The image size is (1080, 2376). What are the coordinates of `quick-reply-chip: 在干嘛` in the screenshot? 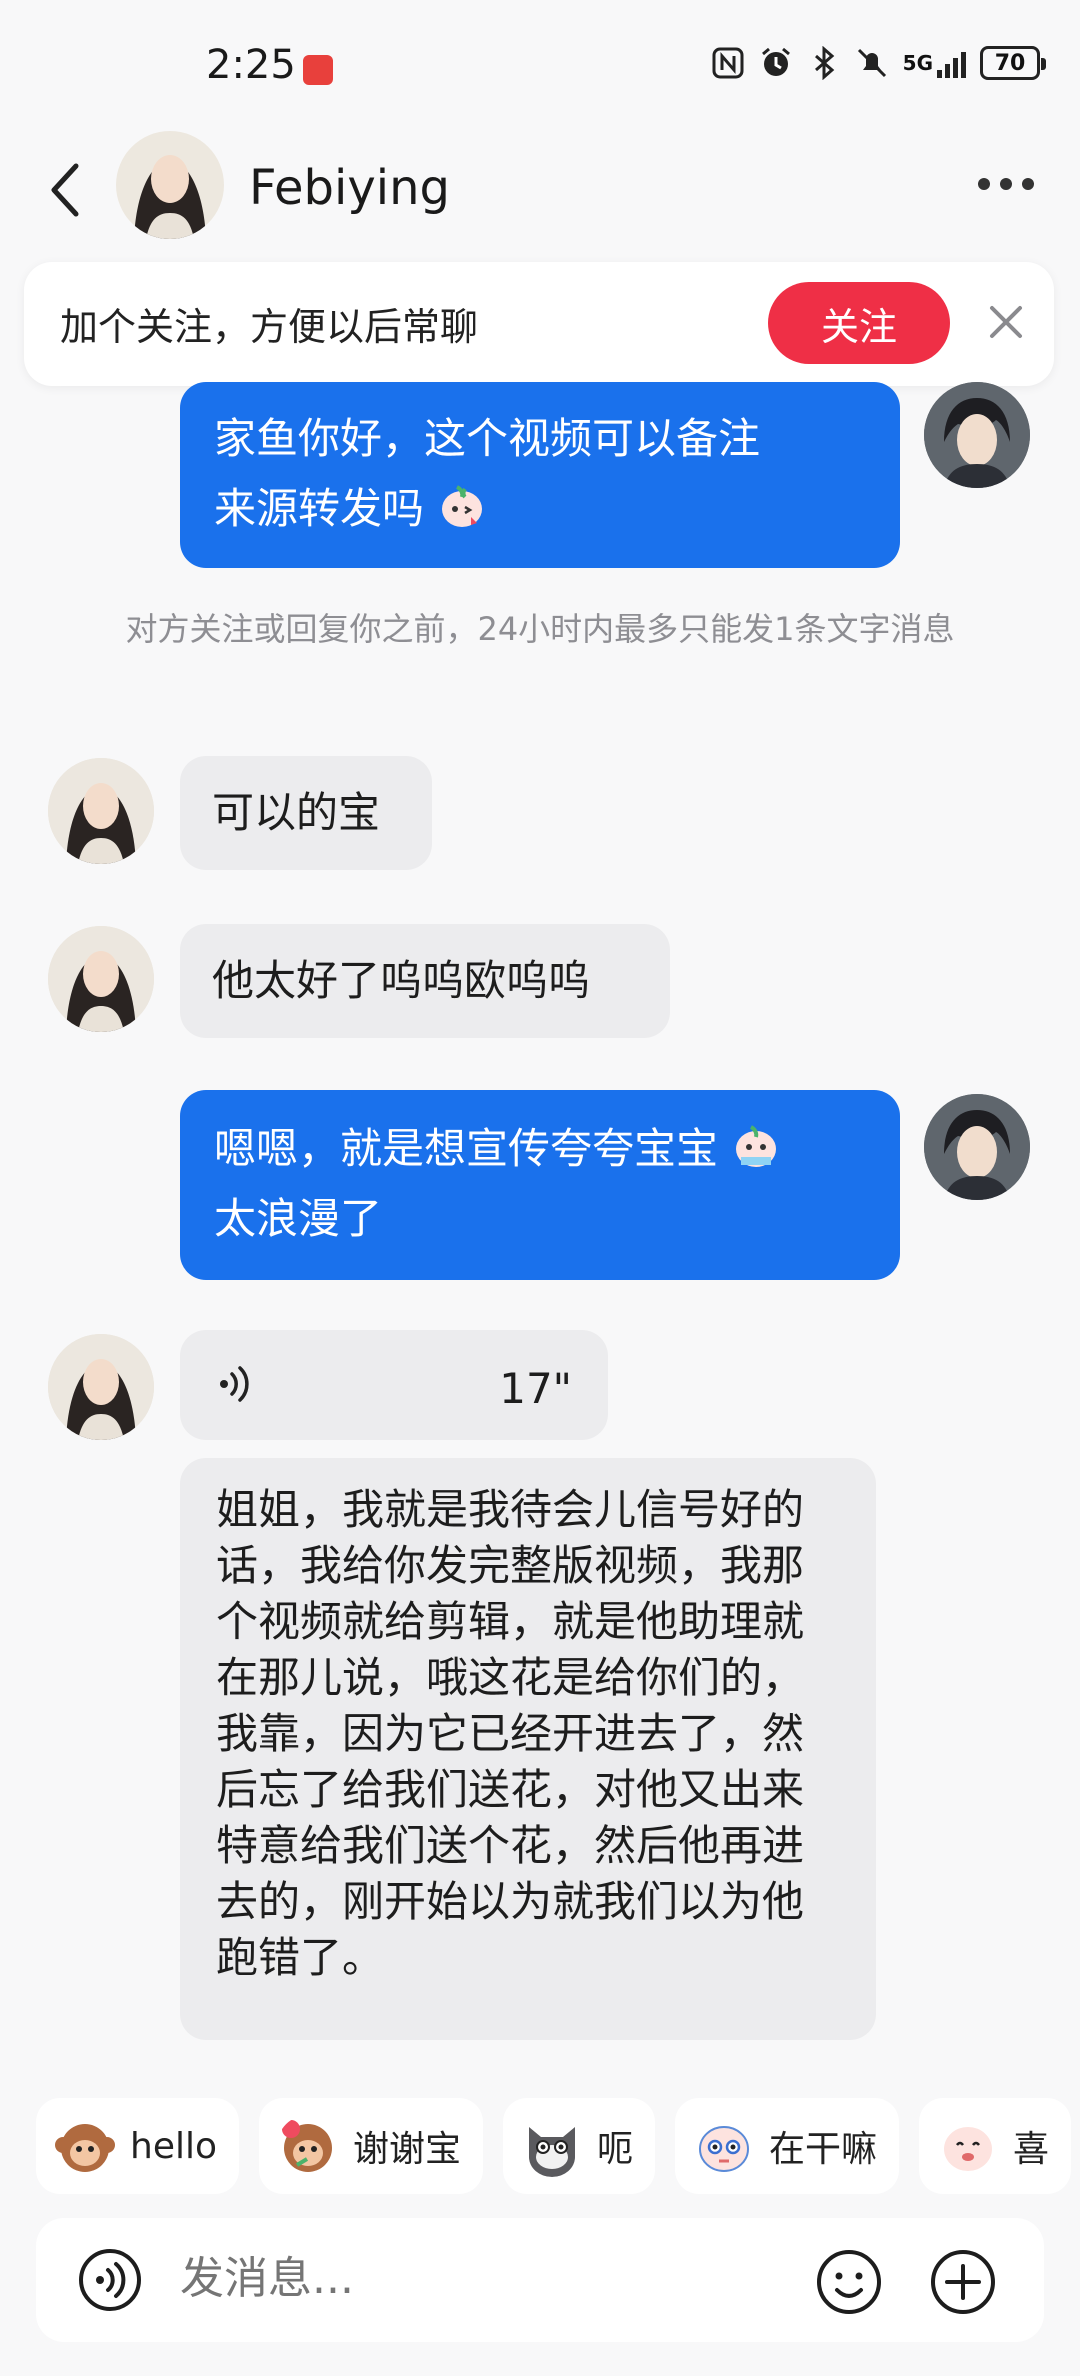 It's located at (787, 2146).